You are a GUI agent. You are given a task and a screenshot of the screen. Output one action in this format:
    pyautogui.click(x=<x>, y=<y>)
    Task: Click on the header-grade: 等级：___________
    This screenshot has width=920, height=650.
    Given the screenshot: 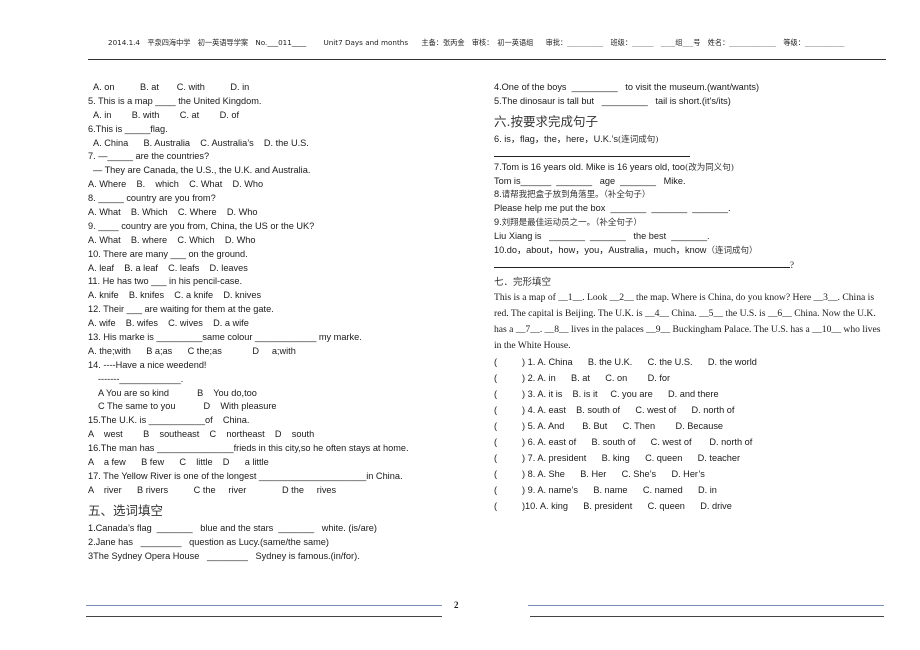 What is the action you would take?
    pyautogui.click(x=814, y=42)
    